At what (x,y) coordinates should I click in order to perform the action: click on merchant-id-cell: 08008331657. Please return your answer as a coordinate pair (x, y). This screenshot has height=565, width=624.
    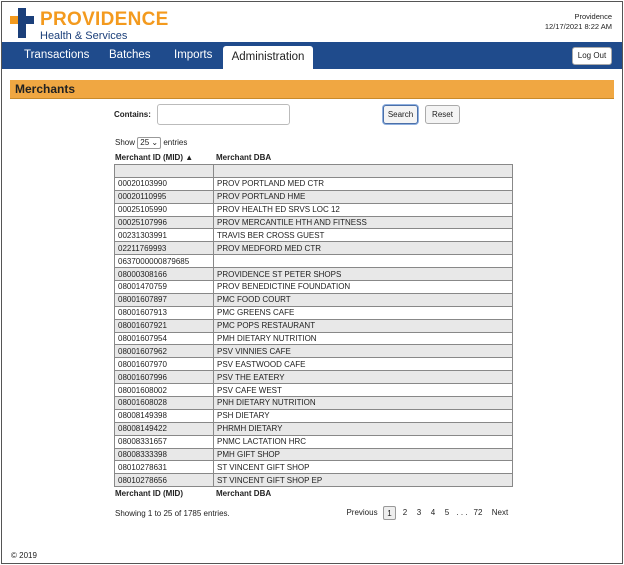
    Looking at the image, I should click on (164, 441).